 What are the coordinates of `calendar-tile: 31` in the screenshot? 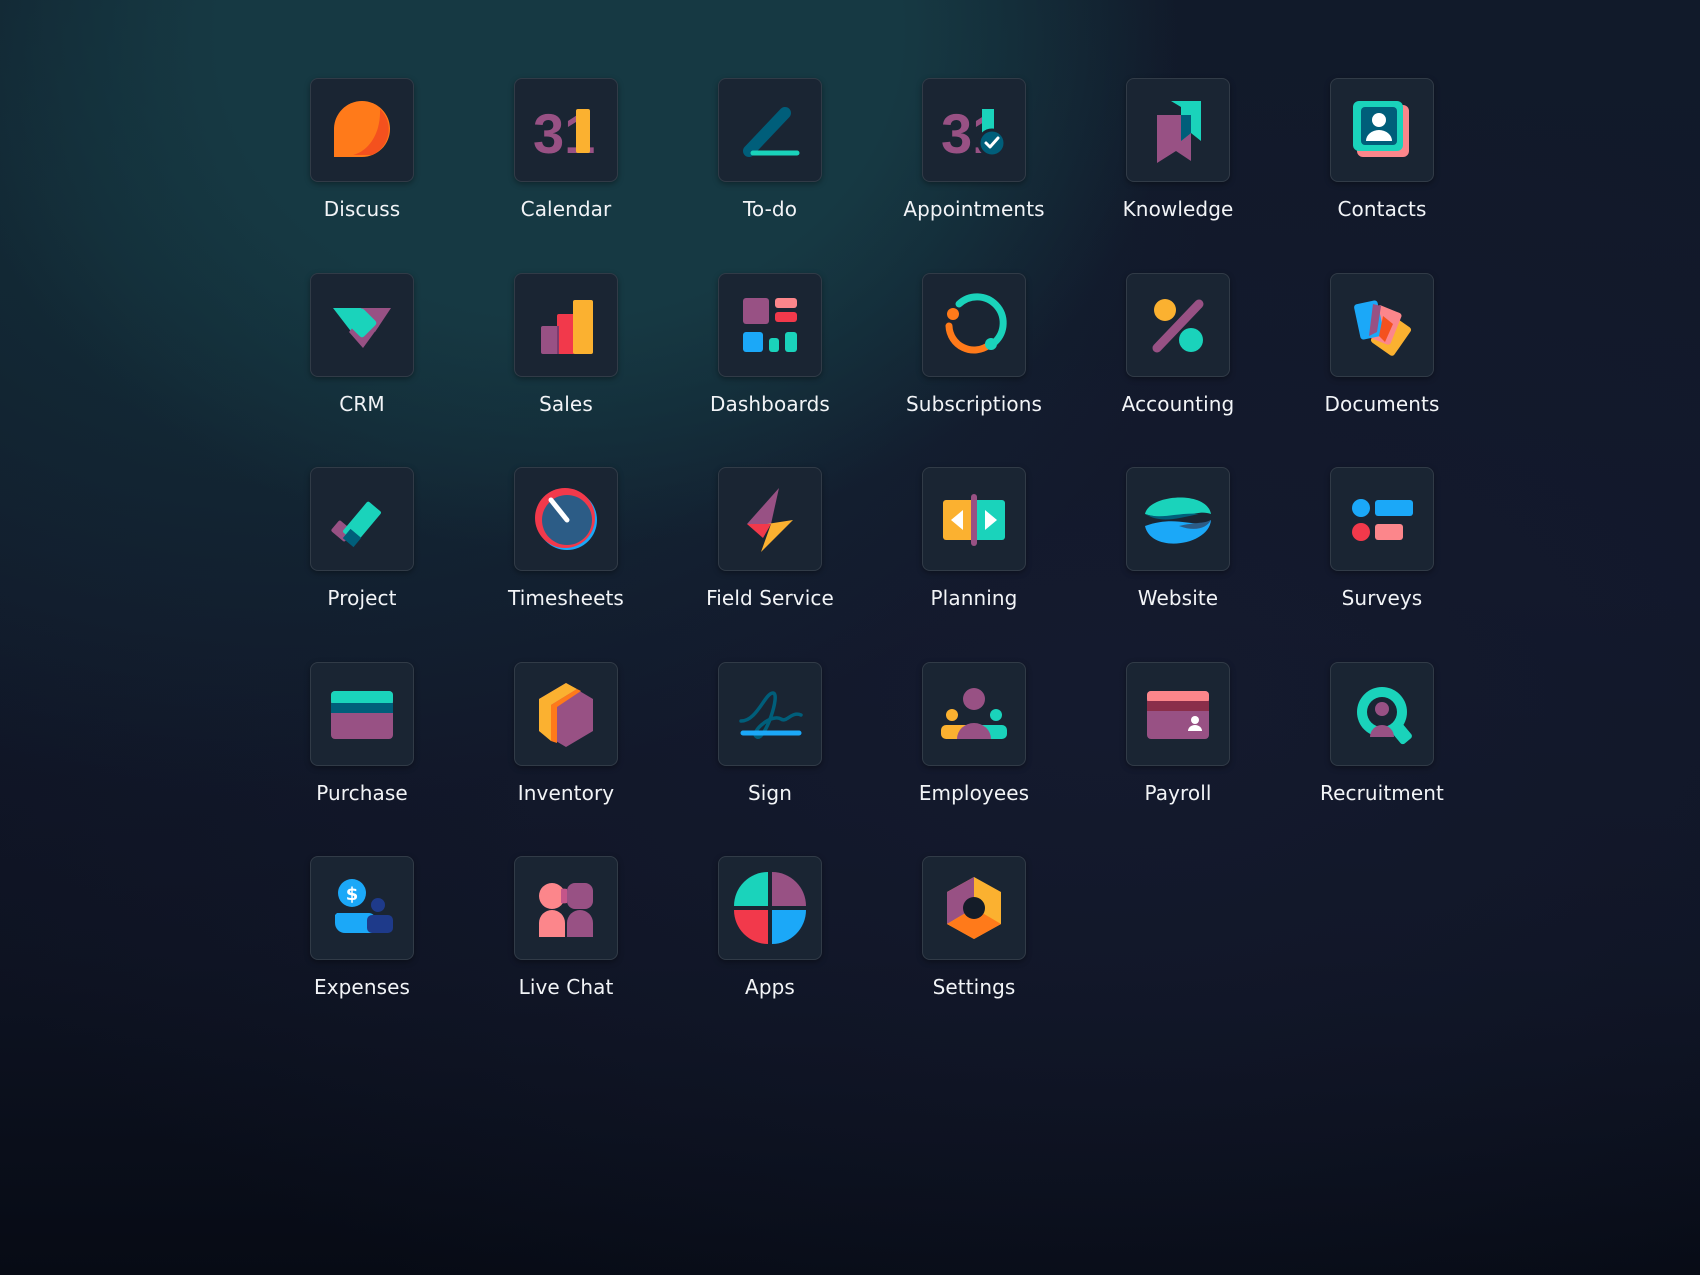 It's located at (566, 130).